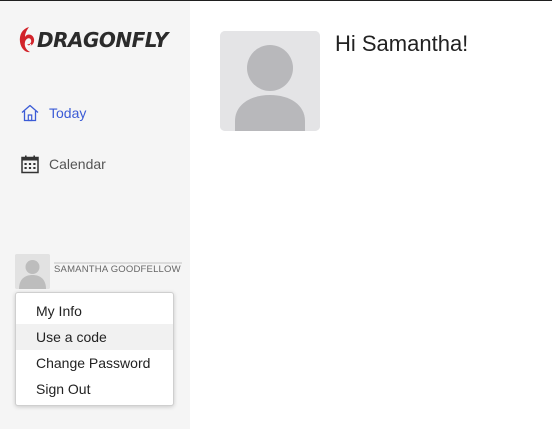 This screenshot has height=429, width=552. I want to click on sidebar-item-today: Today, so click(53, 113).